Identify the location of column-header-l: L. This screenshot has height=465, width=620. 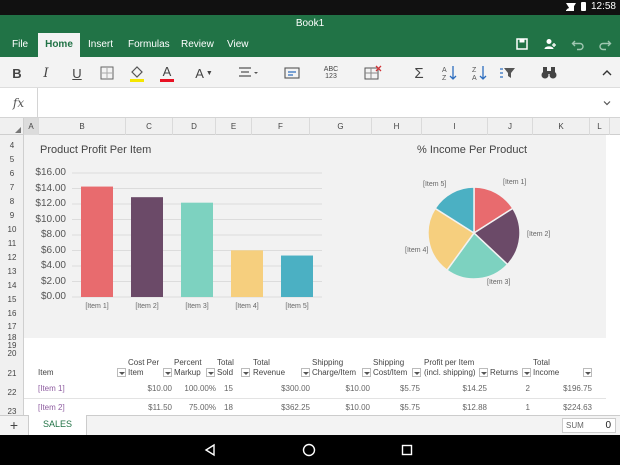
(600, 126).